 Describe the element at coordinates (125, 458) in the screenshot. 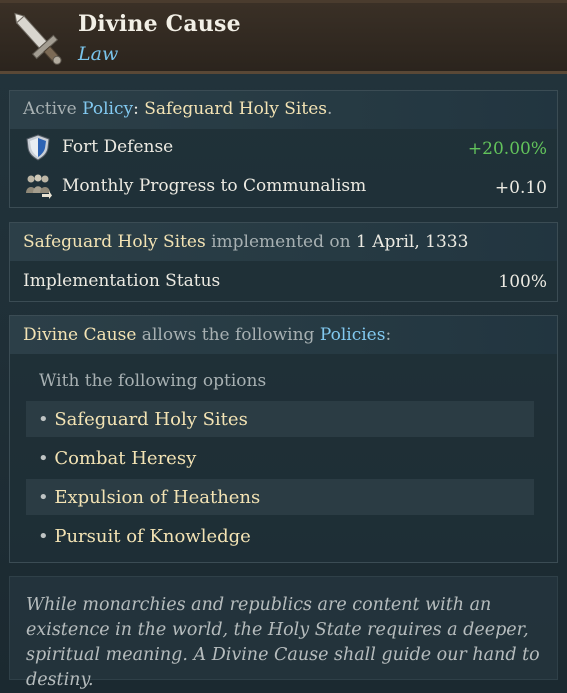

I see `policy-option-label: Combat Heresy` at that location.